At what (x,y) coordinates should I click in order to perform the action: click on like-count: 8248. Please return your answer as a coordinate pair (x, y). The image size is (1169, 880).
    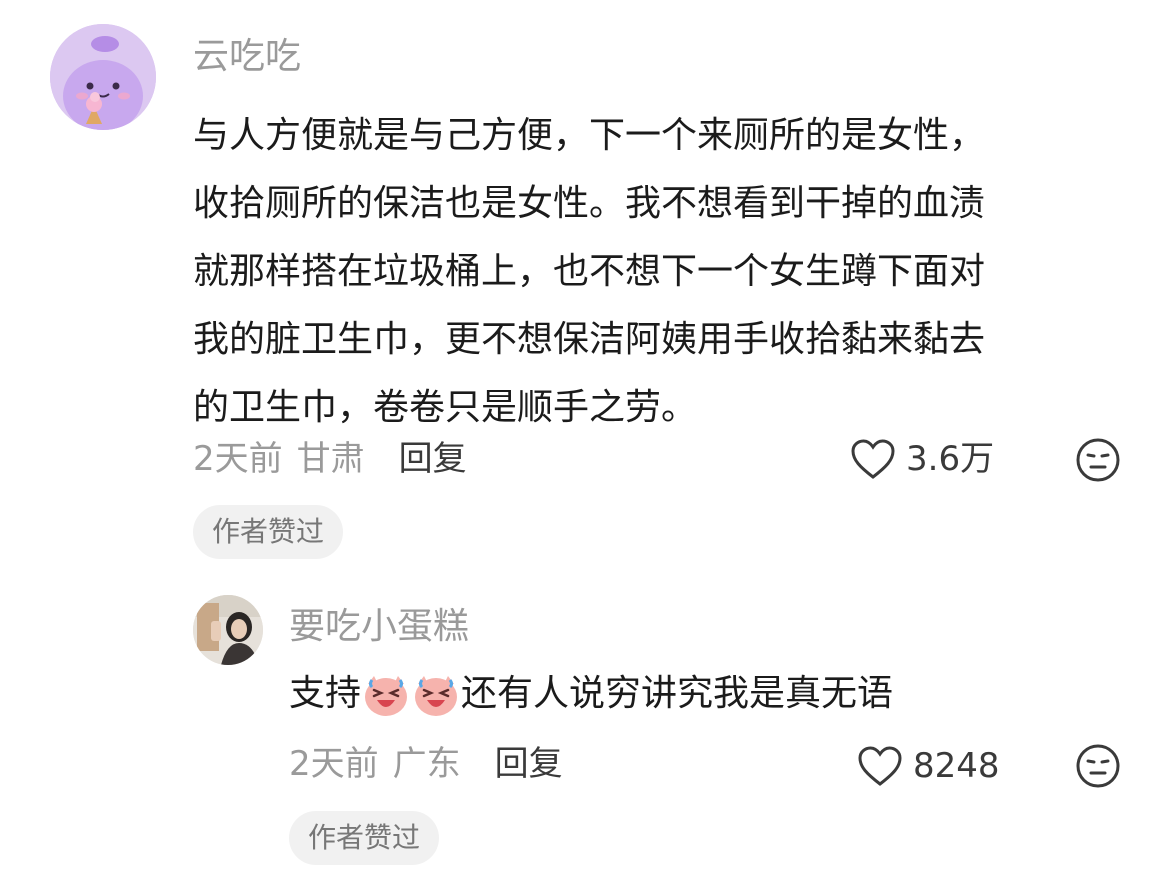
    Looking at the image, I should click on (956, 766).